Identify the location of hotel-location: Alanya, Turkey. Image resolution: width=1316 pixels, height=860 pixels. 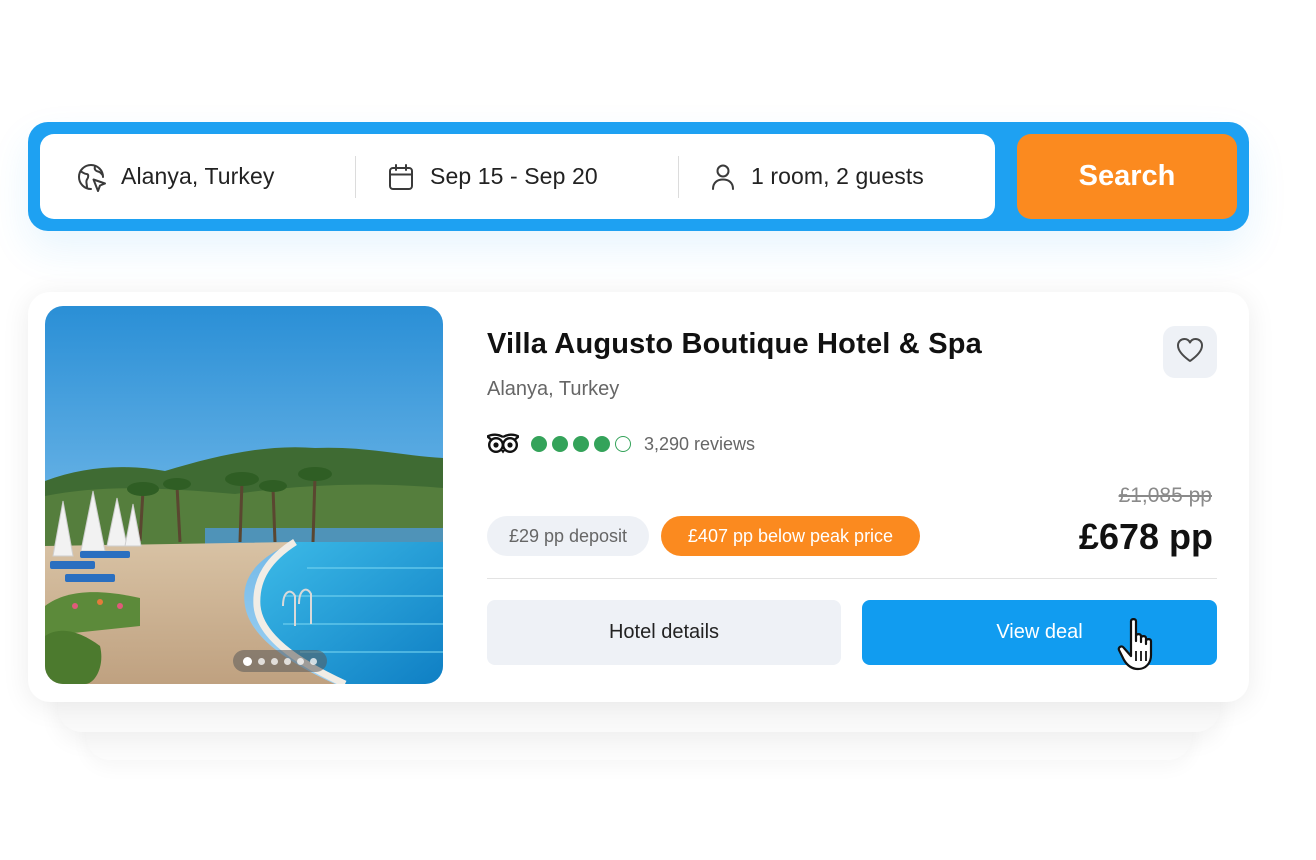
(553, 389).